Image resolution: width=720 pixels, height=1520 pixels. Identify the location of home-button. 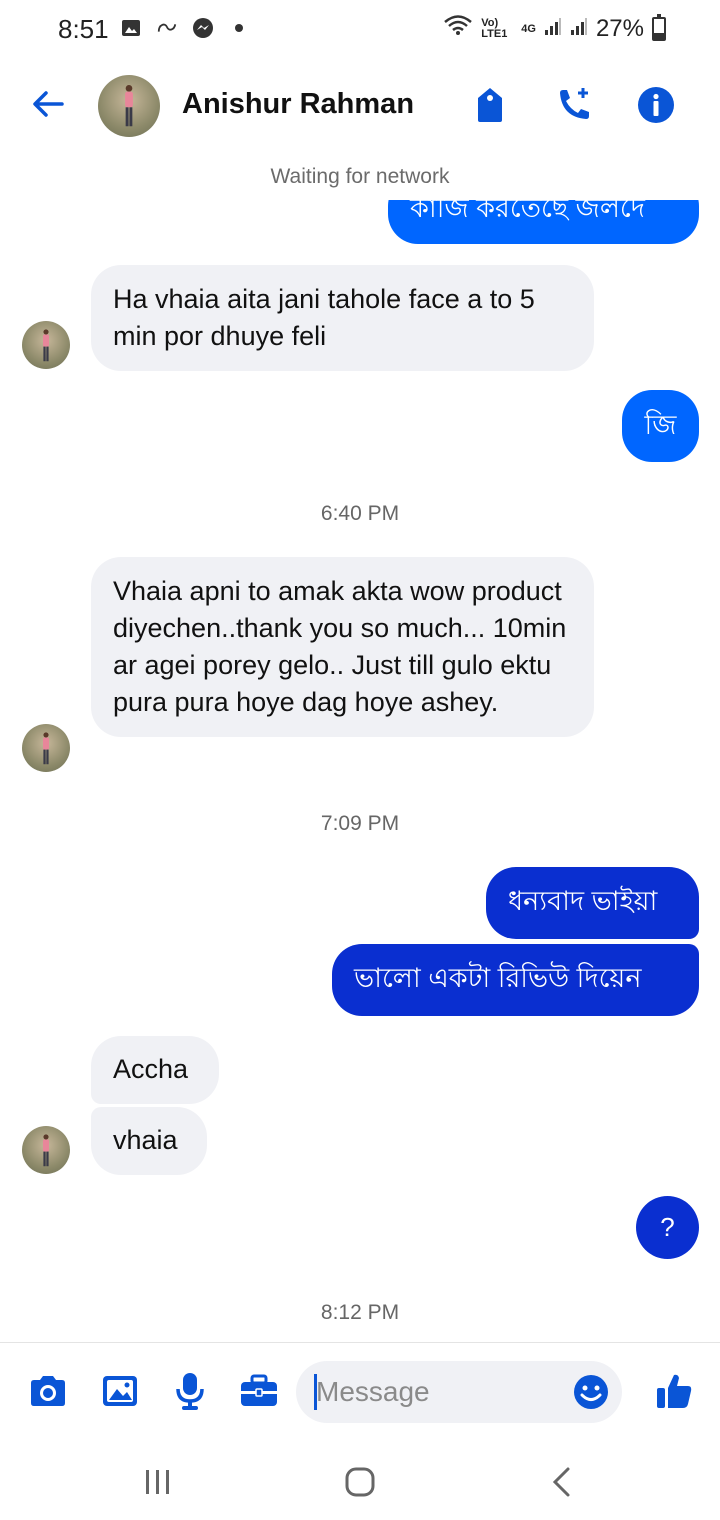
(360, 1482).